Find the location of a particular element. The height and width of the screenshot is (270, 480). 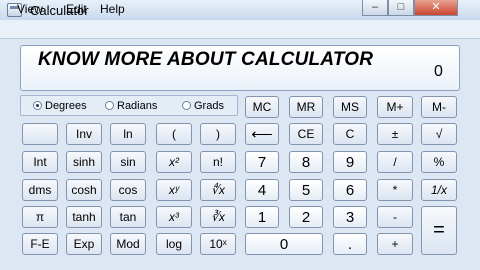

mminus-button: M- is located at coordinates (439, 107).